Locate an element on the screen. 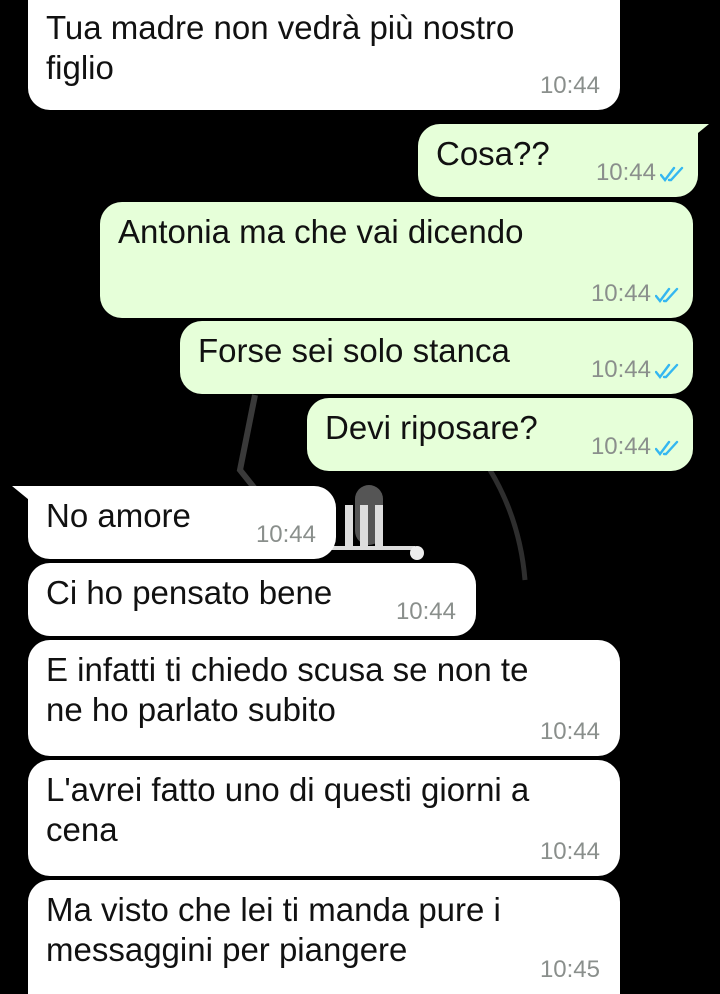 The width and height of the screenshot is (720, 994). message-incoming: No amore 10:44 is located at coordinates (182, 522).